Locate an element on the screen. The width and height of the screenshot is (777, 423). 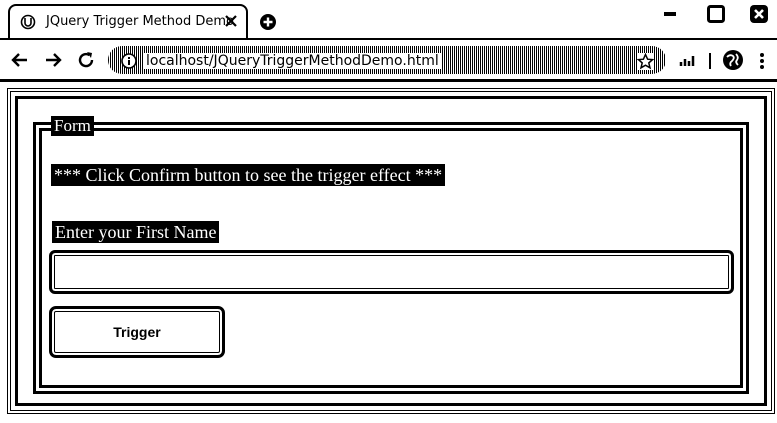
tab-strip: JQuery Trigger Method Demo is located at coordinates (388, 19).